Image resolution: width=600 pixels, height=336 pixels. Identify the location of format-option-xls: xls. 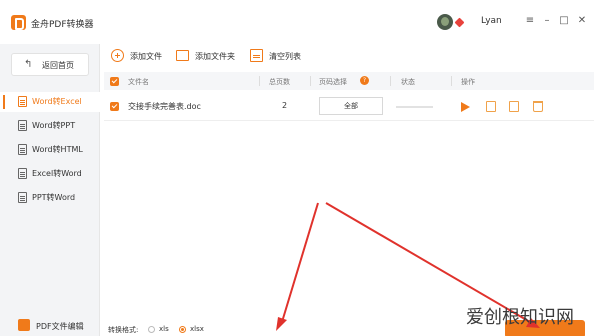
(164, 329).